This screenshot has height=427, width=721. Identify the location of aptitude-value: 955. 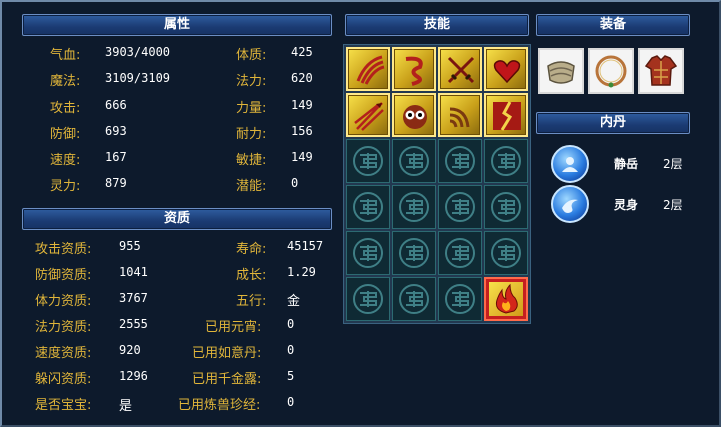
(130, 246).